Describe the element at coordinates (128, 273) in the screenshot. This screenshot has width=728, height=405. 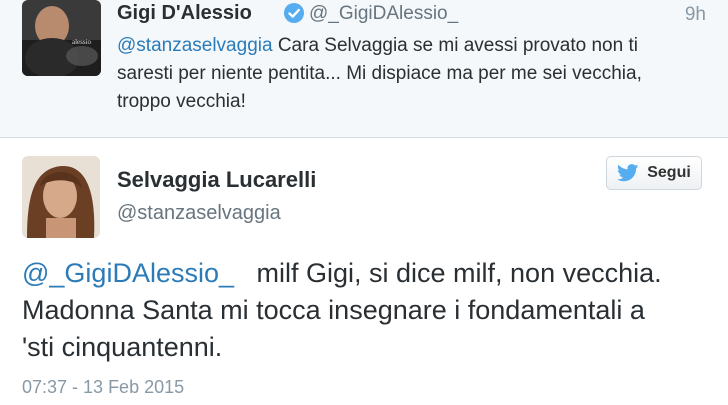
I see `mention-link: @_GigiDAlessio_` at that location.